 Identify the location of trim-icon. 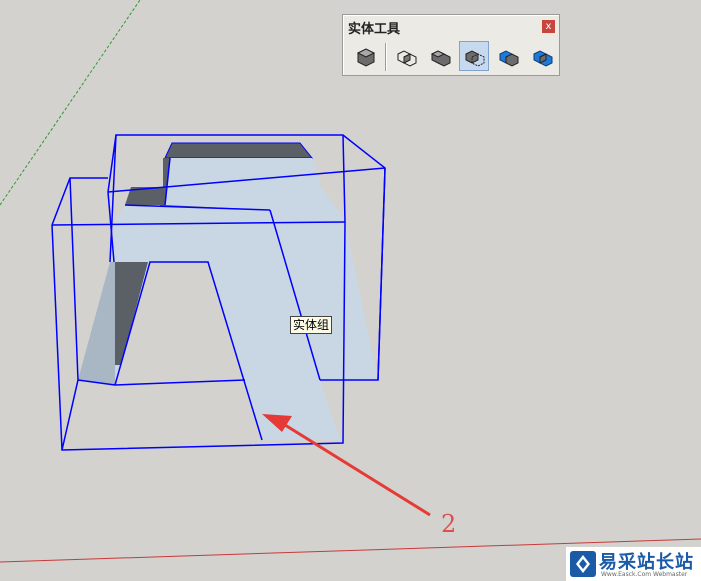
(509, 58).